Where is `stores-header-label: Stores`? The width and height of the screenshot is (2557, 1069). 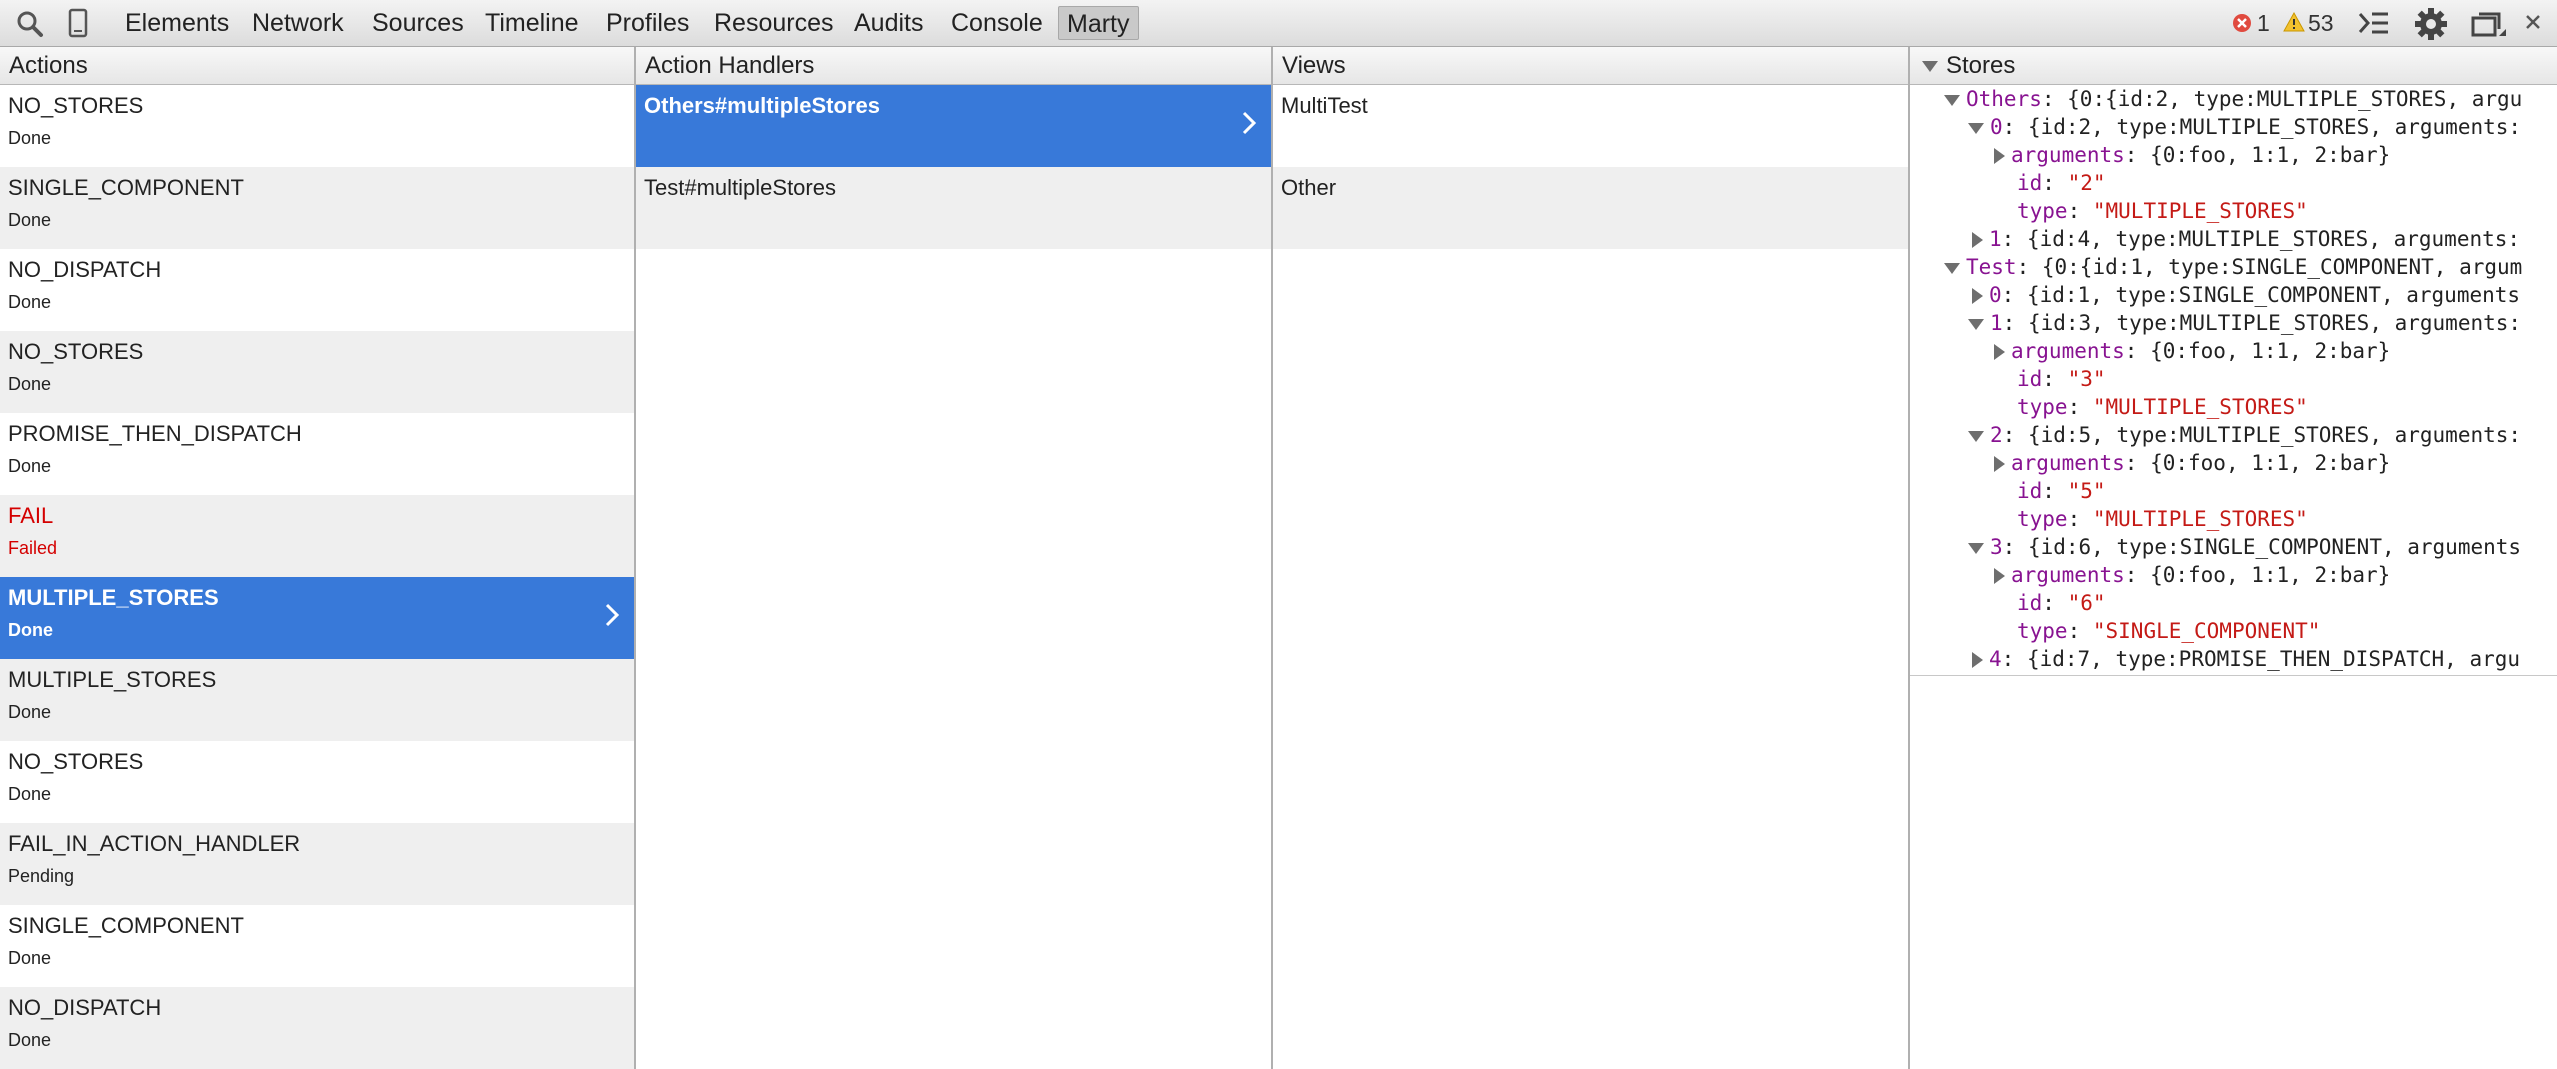 stores-header-label: Stores is located at coordinates (1981, 65).